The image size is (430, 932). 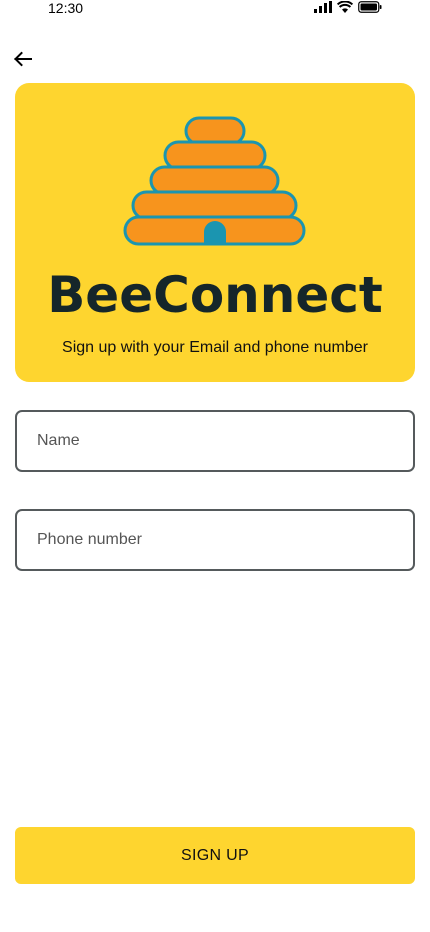 I want to click on phone-input, so click(x=207, y=540).